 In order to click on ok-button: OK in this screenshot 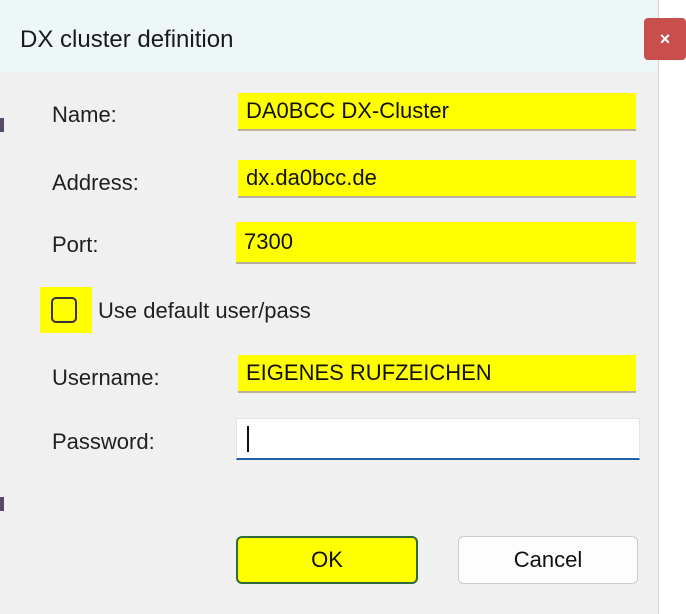, I will do `click(327, 560)`.